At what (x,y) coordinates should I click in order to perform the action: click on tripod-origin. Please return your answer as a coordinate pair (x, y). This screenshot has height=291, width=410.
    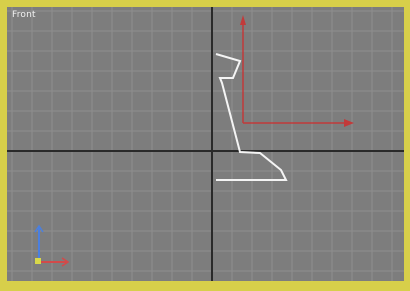
    Looking at the image, I should click on (38, 261).